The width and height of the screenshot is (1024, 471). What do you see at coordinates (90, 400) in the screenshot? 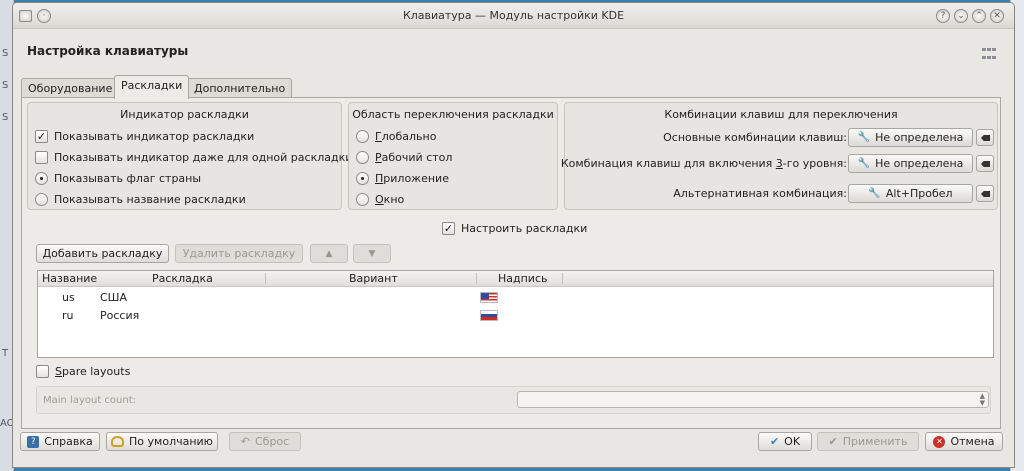
I see `main-layout-count-label: Main layout count:` at bounding box center [90, 400].